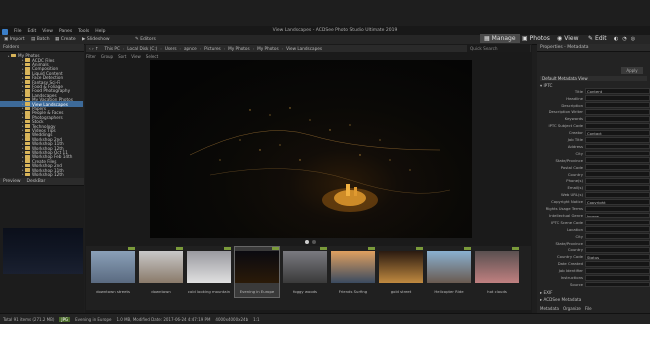 This screenshot has width=650, height=350. I want to click on iptc-section: ▾ IPTC, so click(546, 85).